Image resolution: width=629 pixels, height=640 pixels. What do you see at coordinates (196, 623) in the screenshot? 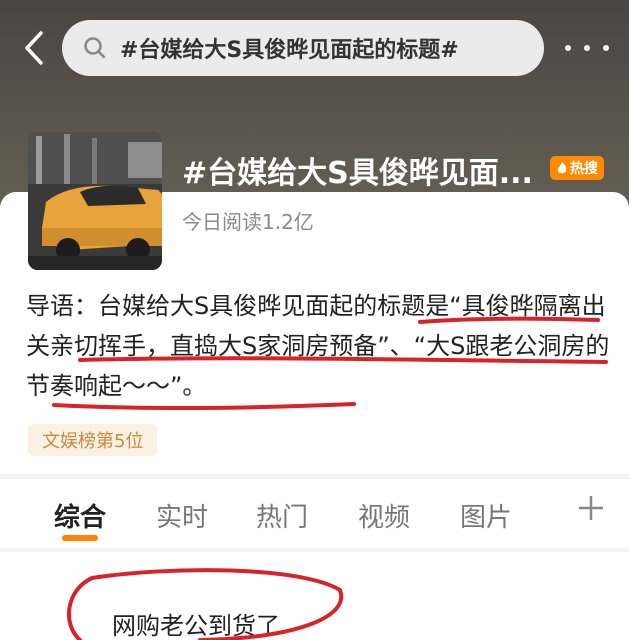
I see `feed-post-text: 网购老公到货了` at bounding box center [196, 623].